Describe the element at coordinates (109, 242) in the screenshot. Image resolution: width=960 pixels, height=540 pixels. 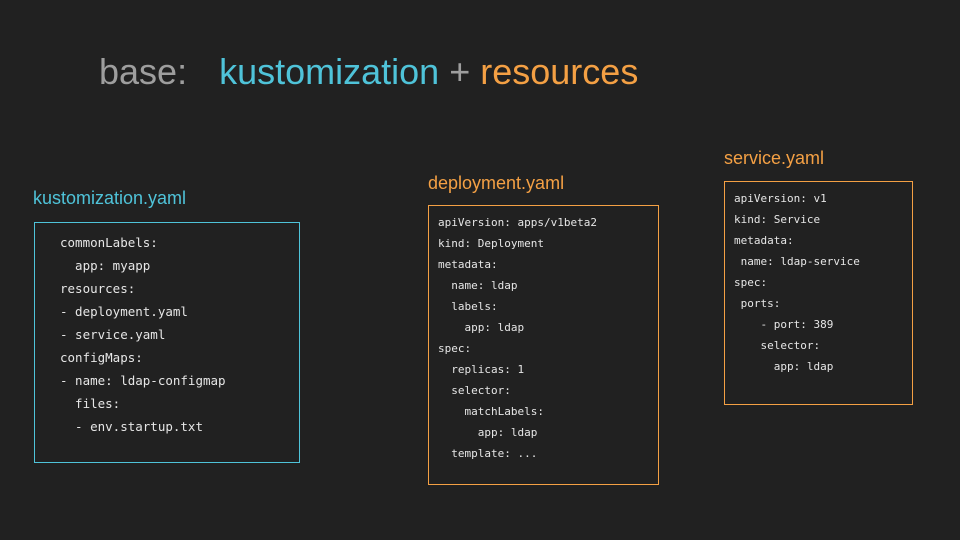
I see `code-line: commonLabels:` at that location.